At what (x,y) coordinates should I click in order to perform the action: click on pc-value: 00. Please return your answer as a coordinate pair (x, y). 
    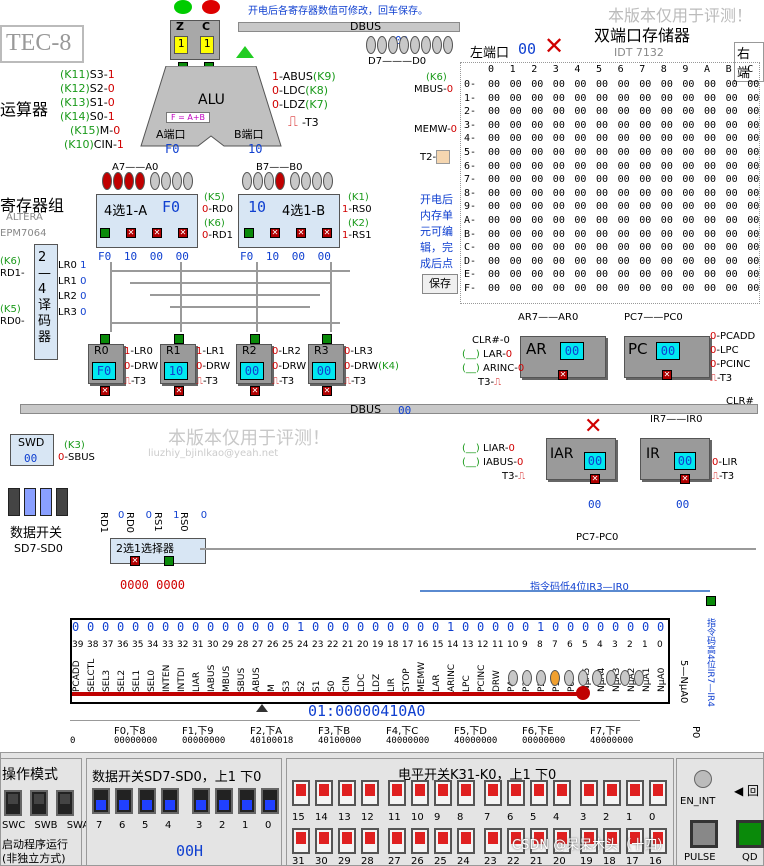
    Looking at the image, I should click on (668, 351).